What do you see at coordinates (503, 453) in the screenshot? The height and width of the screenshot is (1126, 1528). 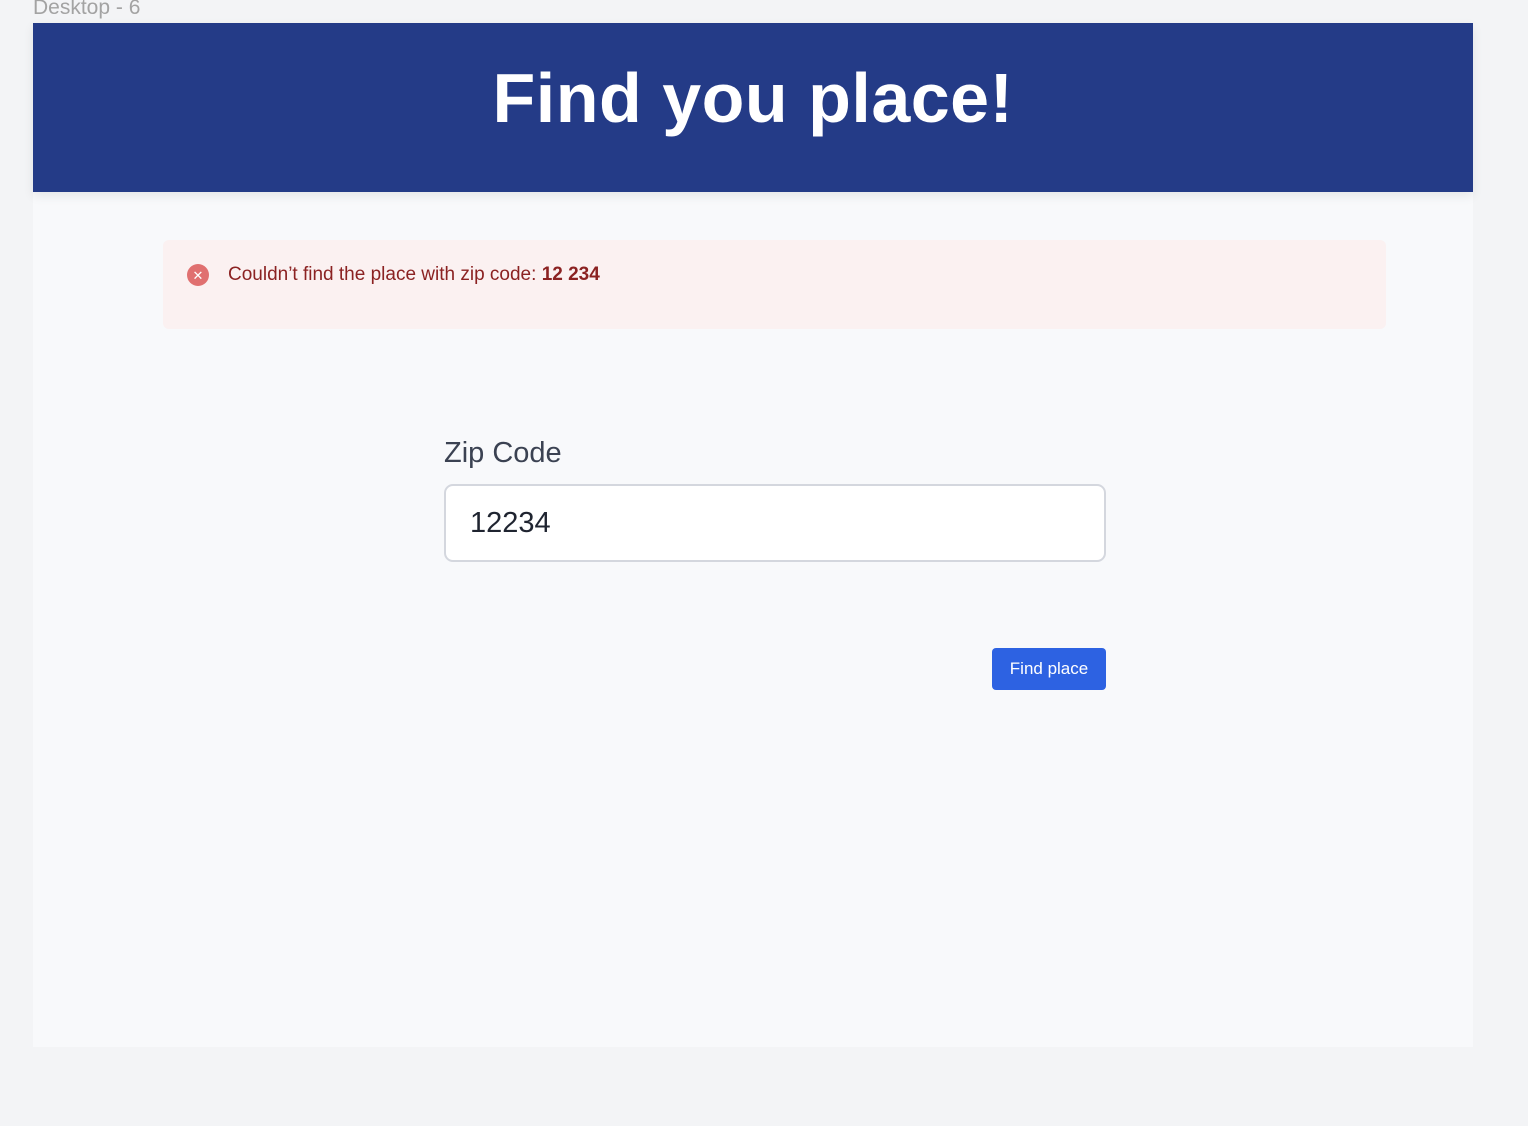 I see `zip-code-label: Zip Code` at bounding box center [503, 453].